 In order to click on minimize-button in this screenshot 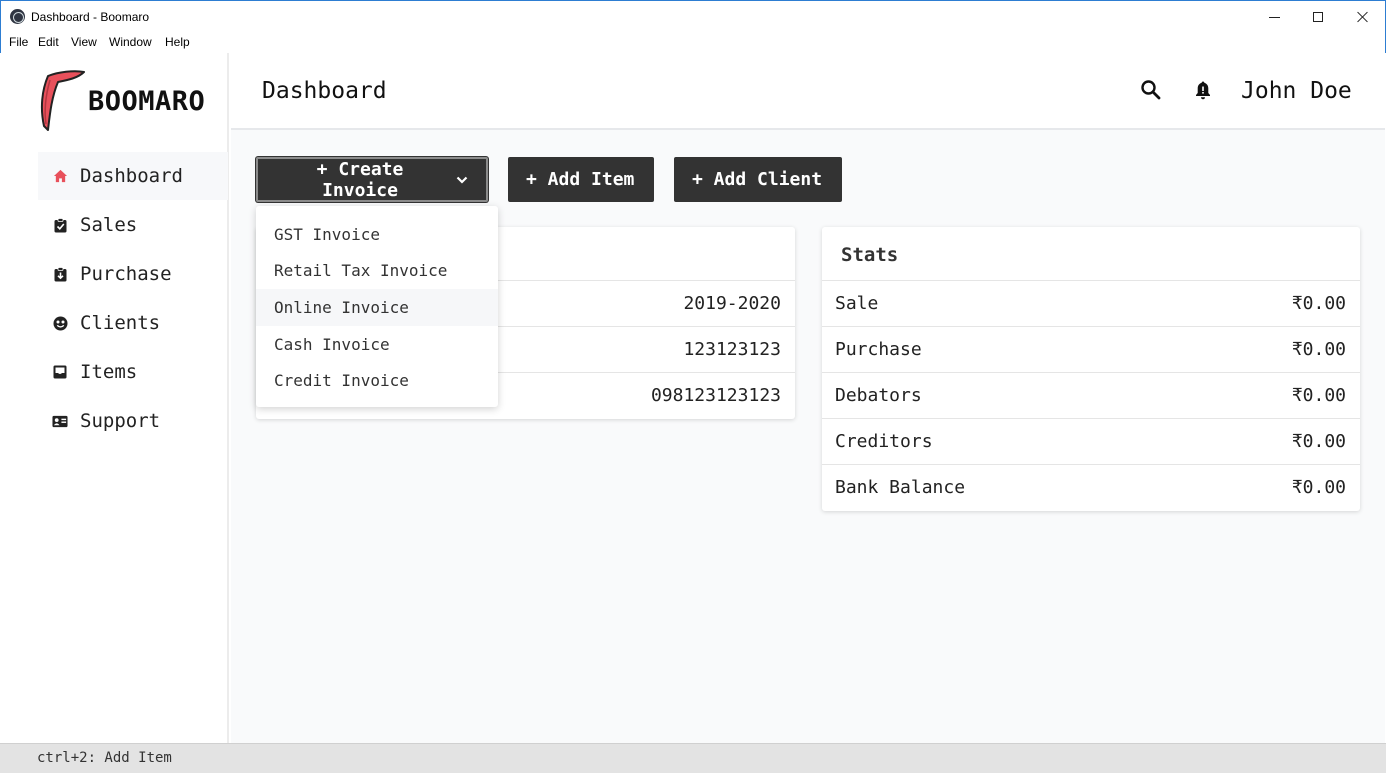, I will do `click(1274, 17)`.